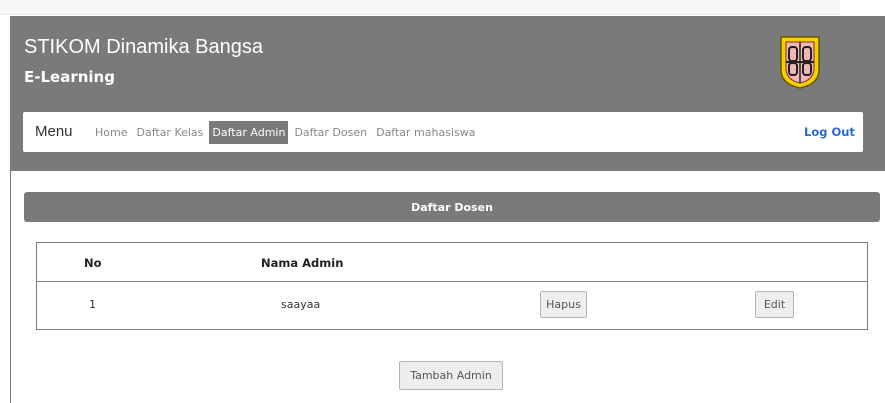  I want to click on row-no: 1, so click(92, 304).